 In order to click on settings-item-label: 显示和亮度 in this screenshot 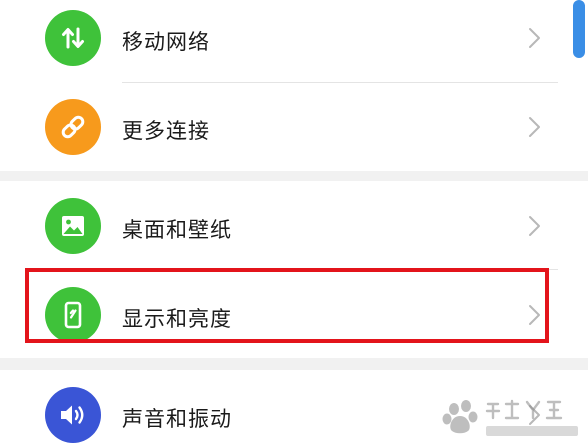, I will do `click(177, 319)`.